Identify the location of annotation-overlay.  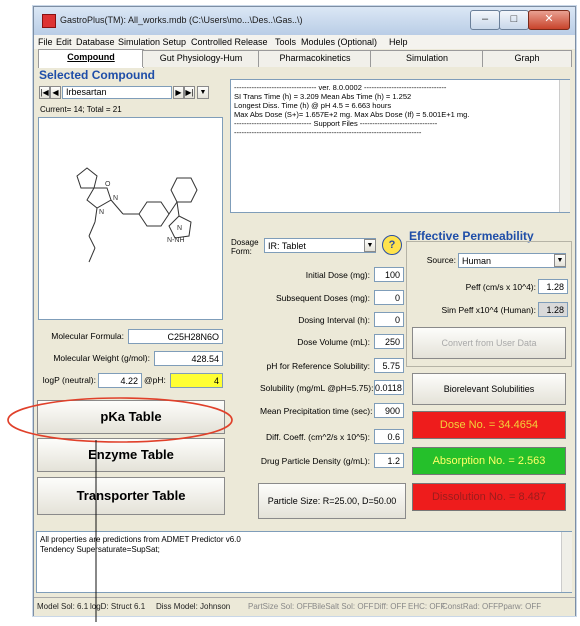
(120, 509).